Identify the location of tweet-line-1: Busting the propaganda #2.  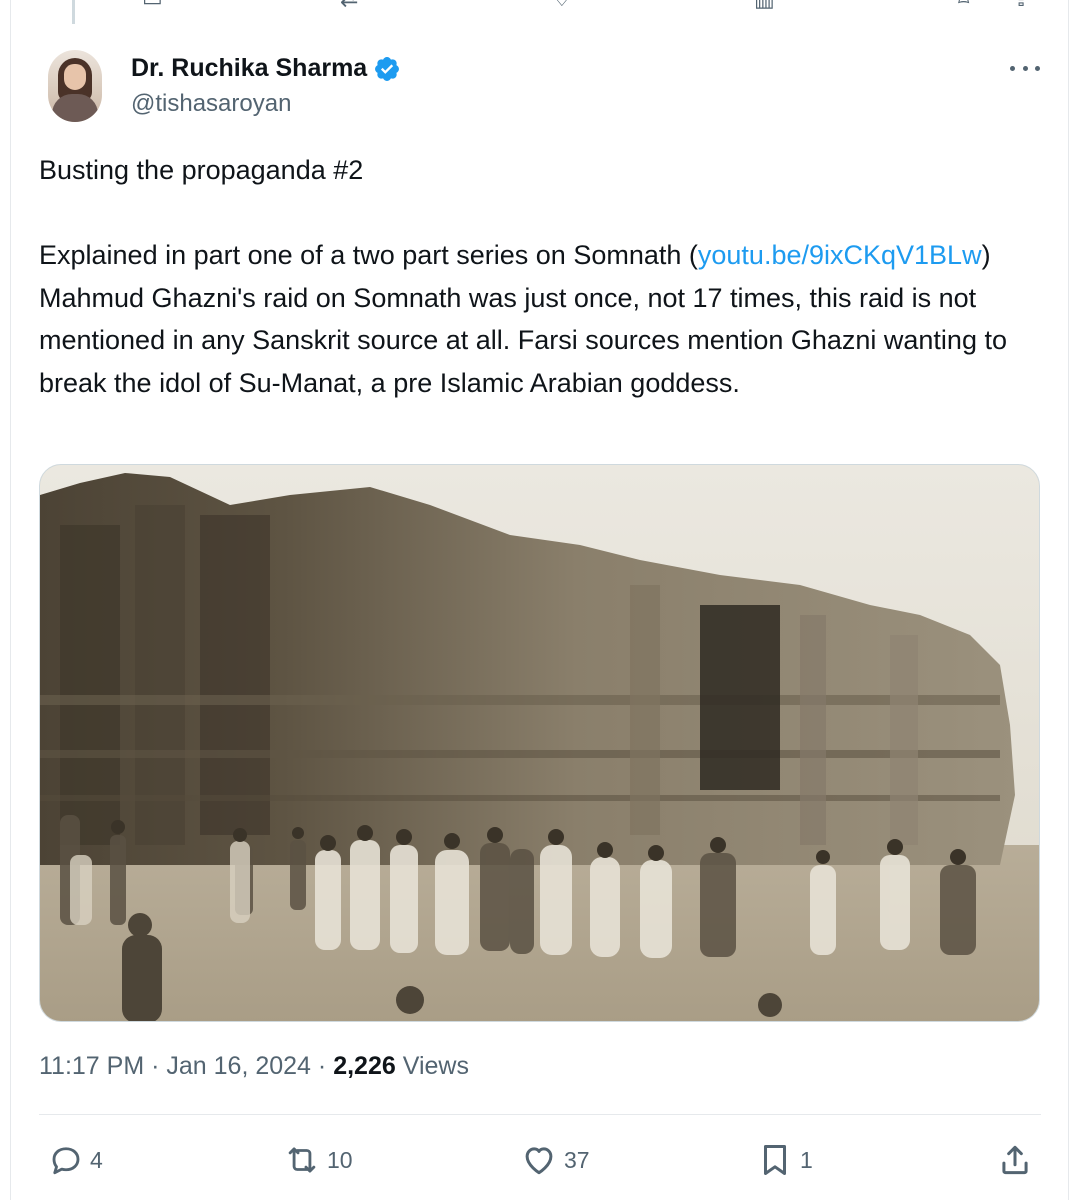
(201, 170).